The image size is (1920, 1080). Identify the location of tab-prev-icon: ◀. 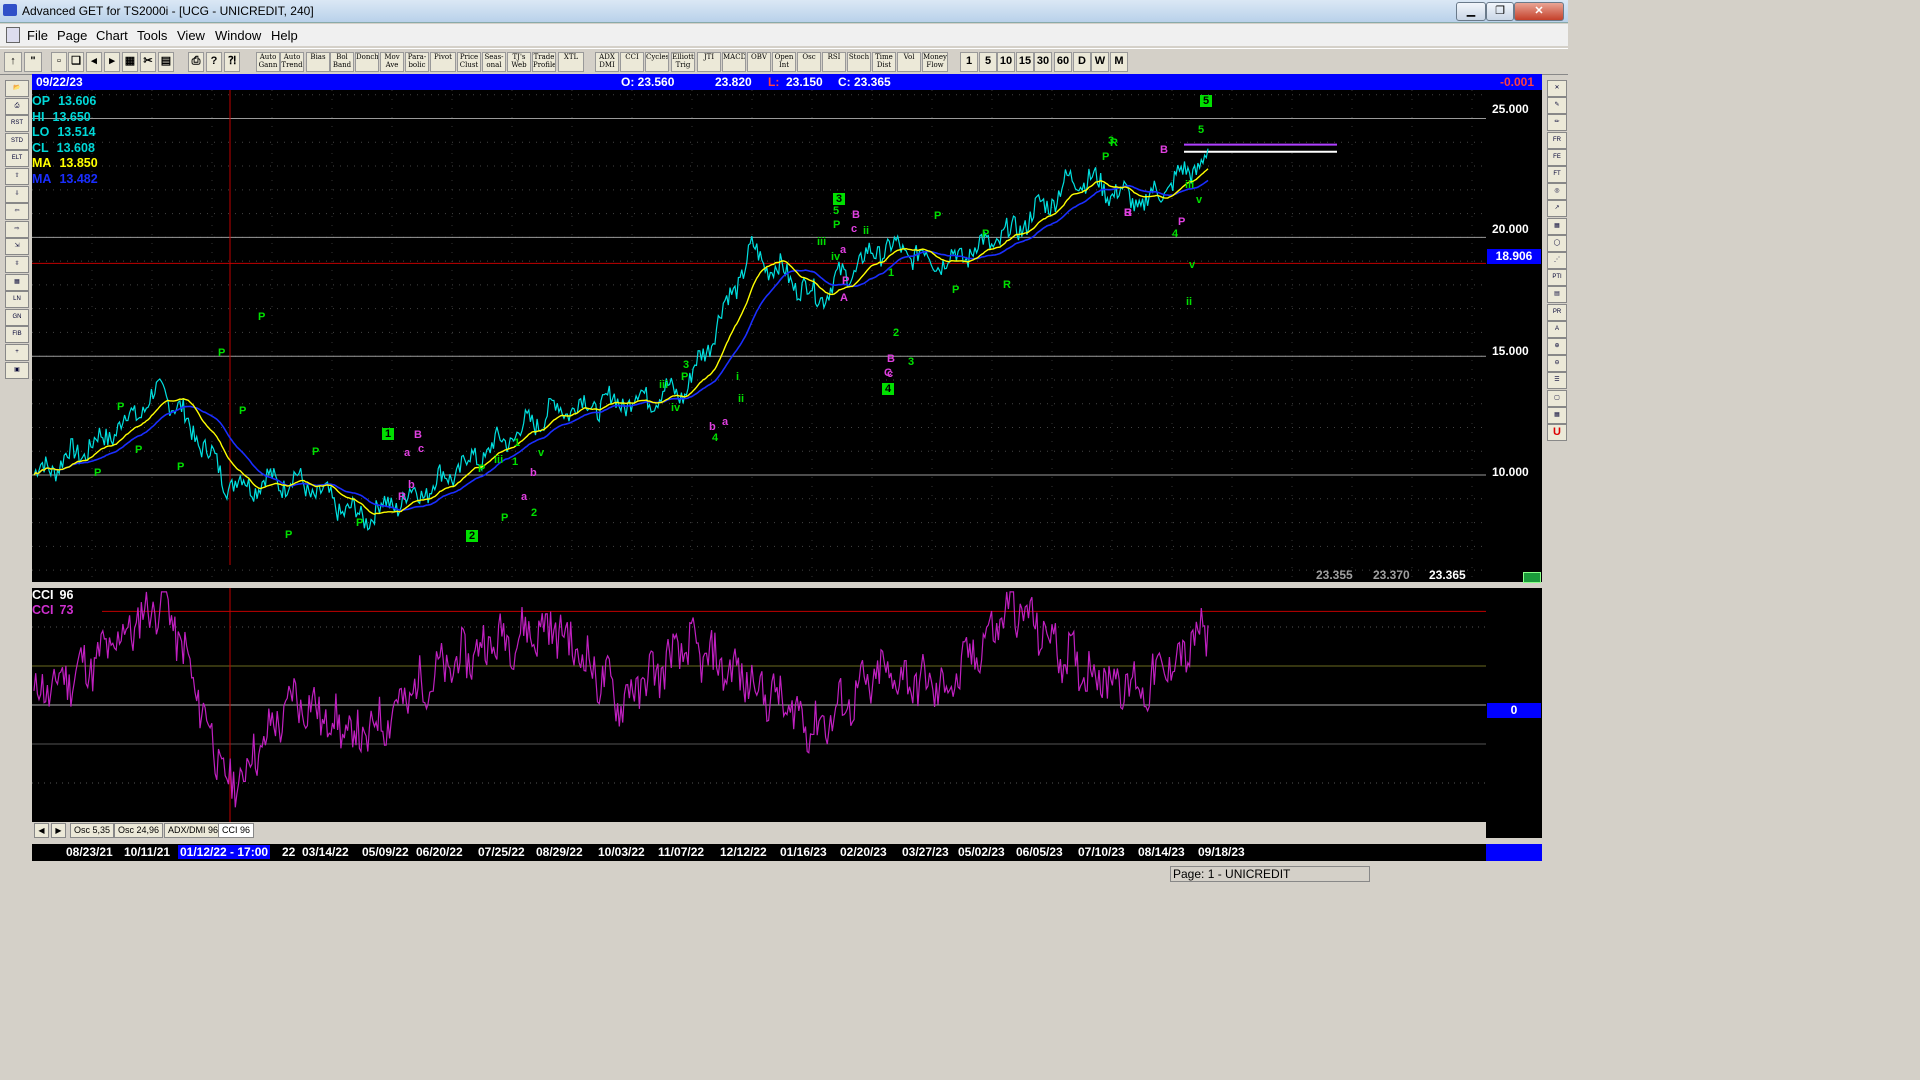
(41, 830).